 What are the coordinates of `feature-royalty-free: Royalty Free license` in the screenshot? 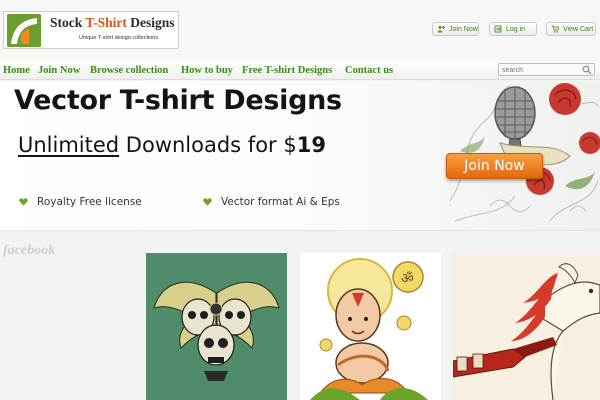 It's located at (80, 202).